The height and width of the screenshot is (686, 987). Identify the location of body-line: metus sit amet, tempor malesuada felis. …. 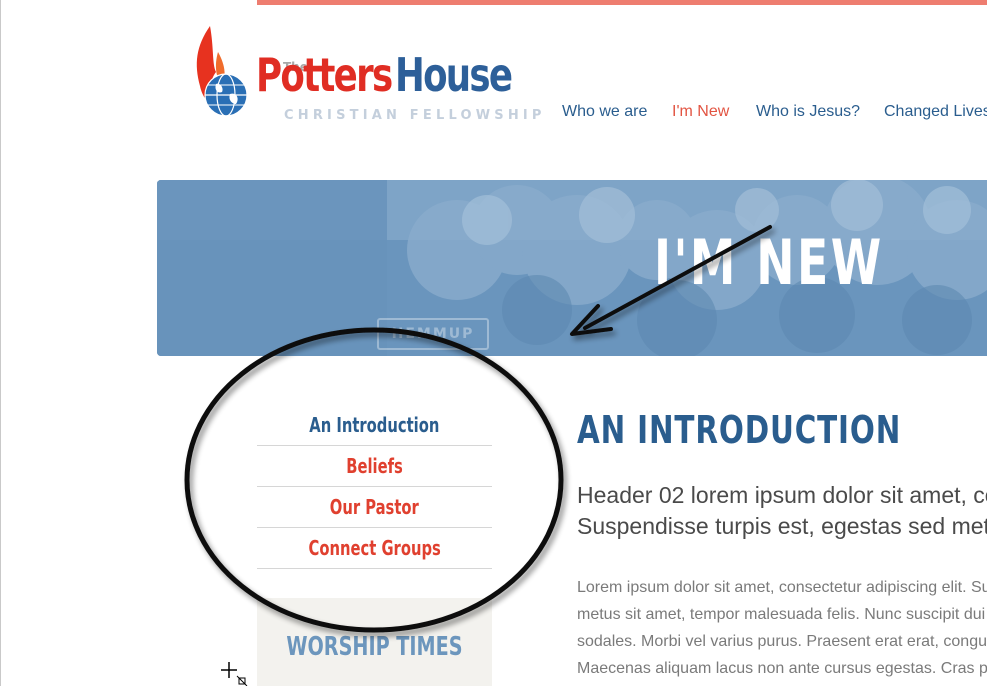
(781, 614).